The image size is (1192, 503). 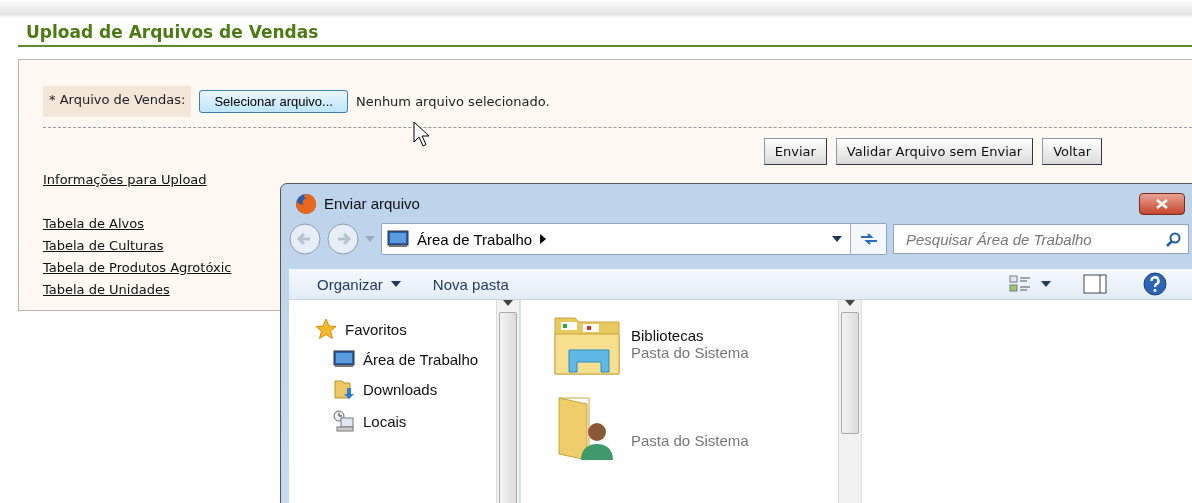 What do you see at coordinates (376, 329) in the screenshot?
I see `nav-label: Favoritos` at bounding box center [376, 329].